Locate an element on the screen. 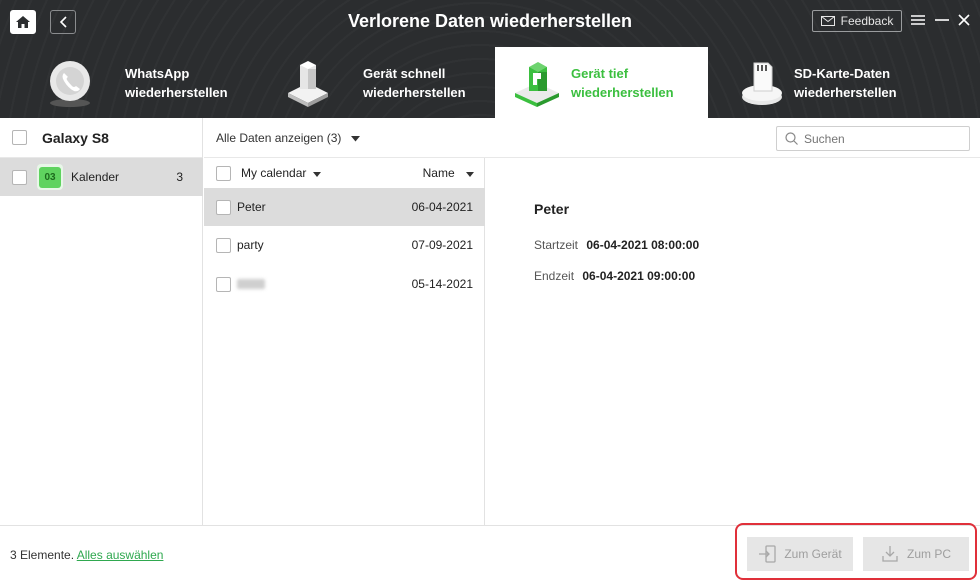  minimize-button is located at coordinates (942, 20).